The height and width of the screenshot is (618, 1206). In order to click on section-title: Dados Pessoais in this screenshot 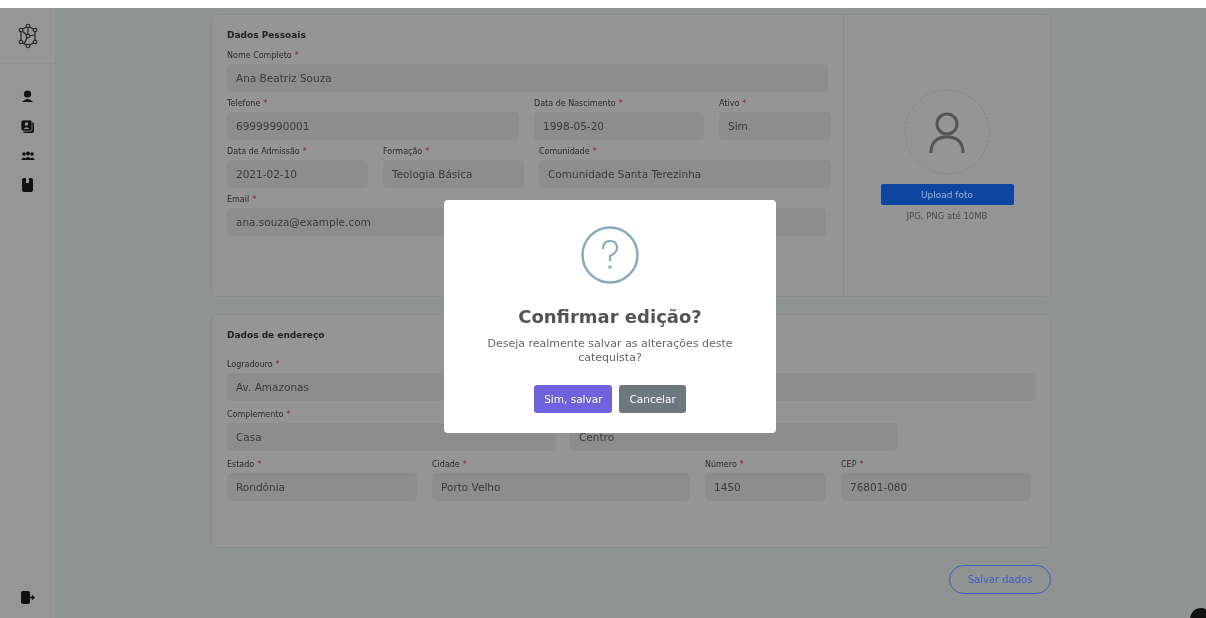, I will do `click(267, 35)`.